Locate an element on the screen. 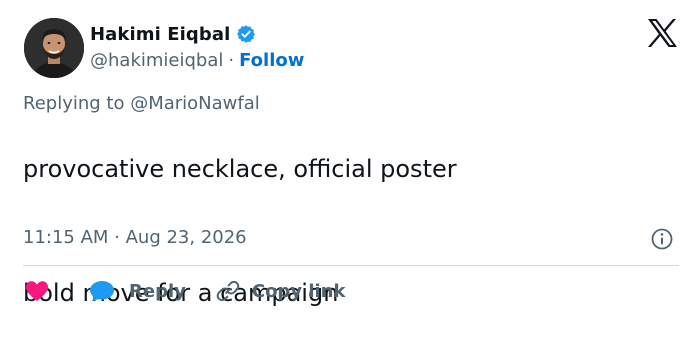 Image resolution: width=700 pixels, height=340 pixels. author-display-name: Hakimi Eiqbal is located at coordinates (160, 34).